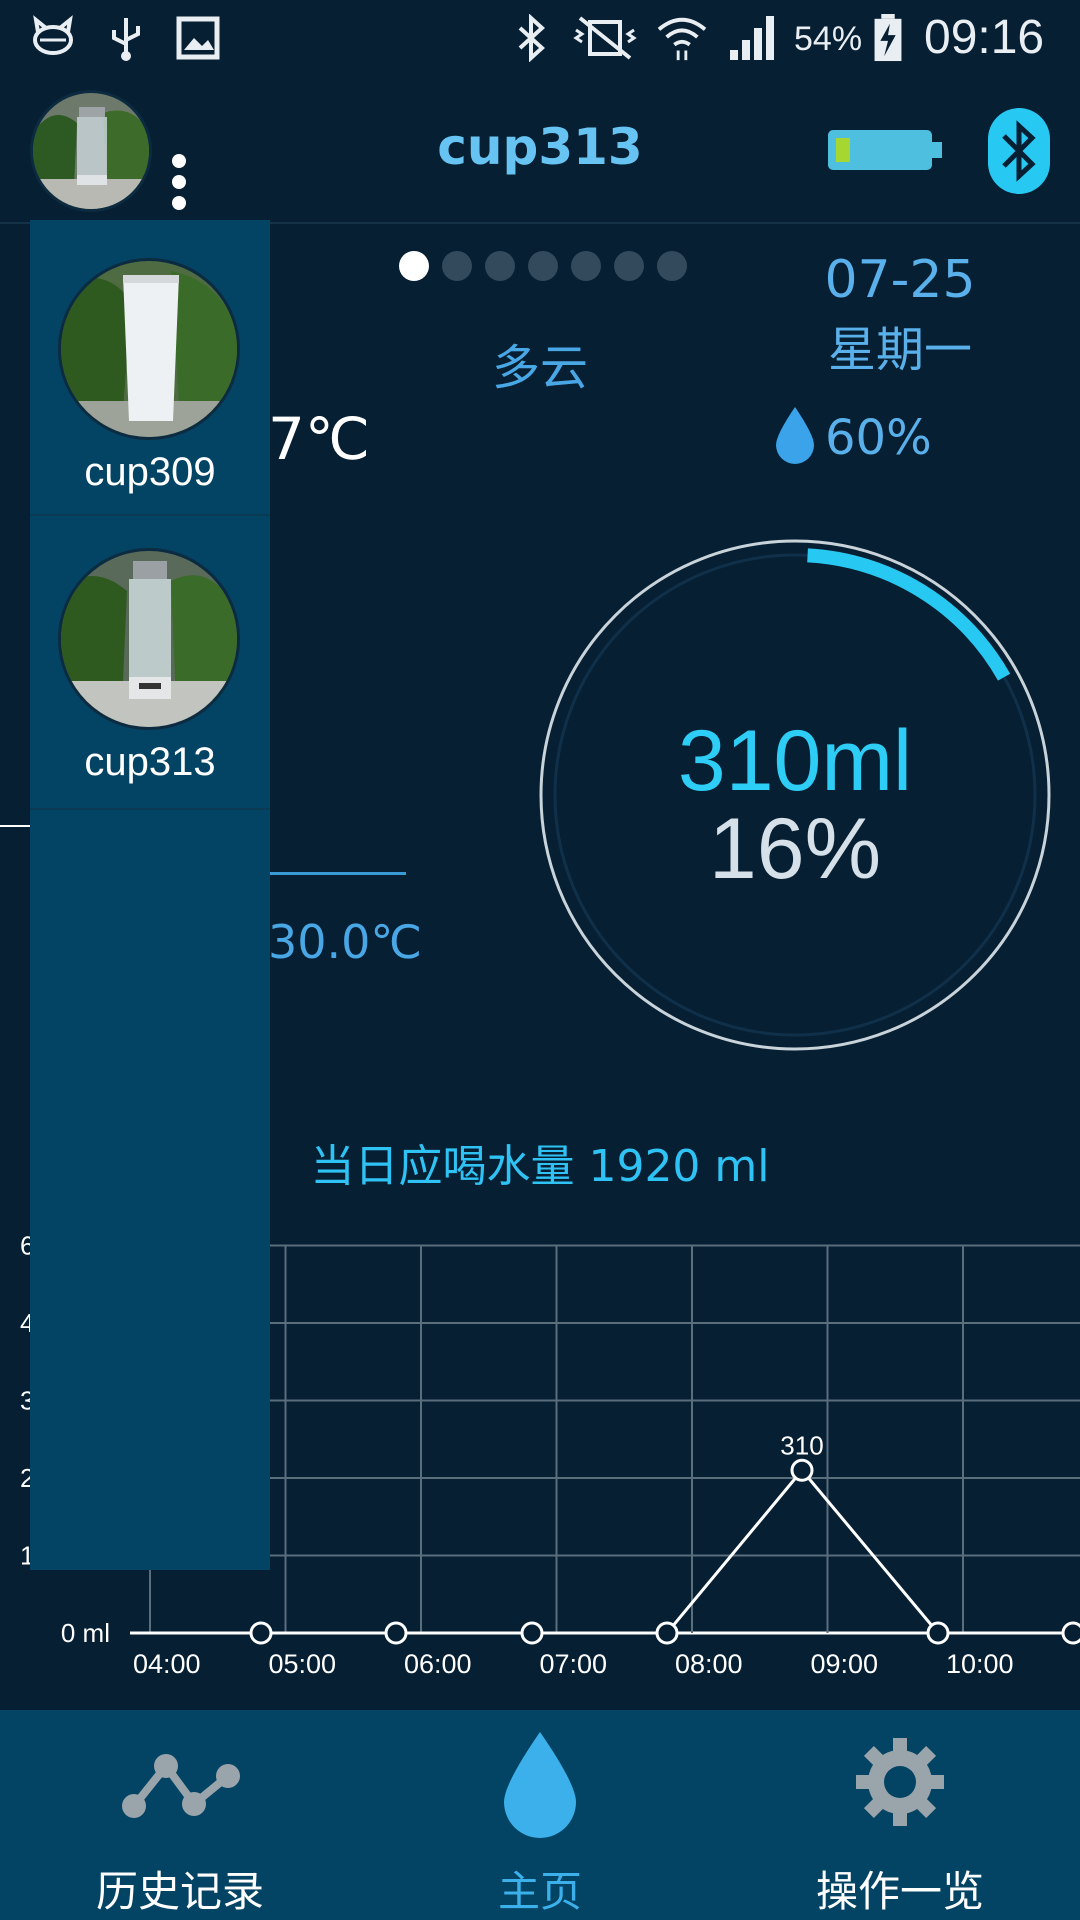  I want to click on nav-operations: 操作一览, so click(900, 1815).